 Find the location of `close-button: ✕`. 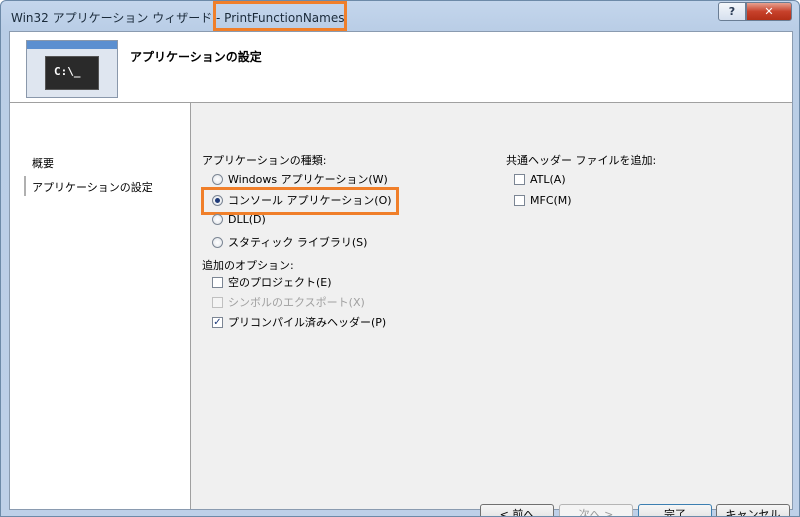

close-button: ✕ is located at coordinates (769, 11).